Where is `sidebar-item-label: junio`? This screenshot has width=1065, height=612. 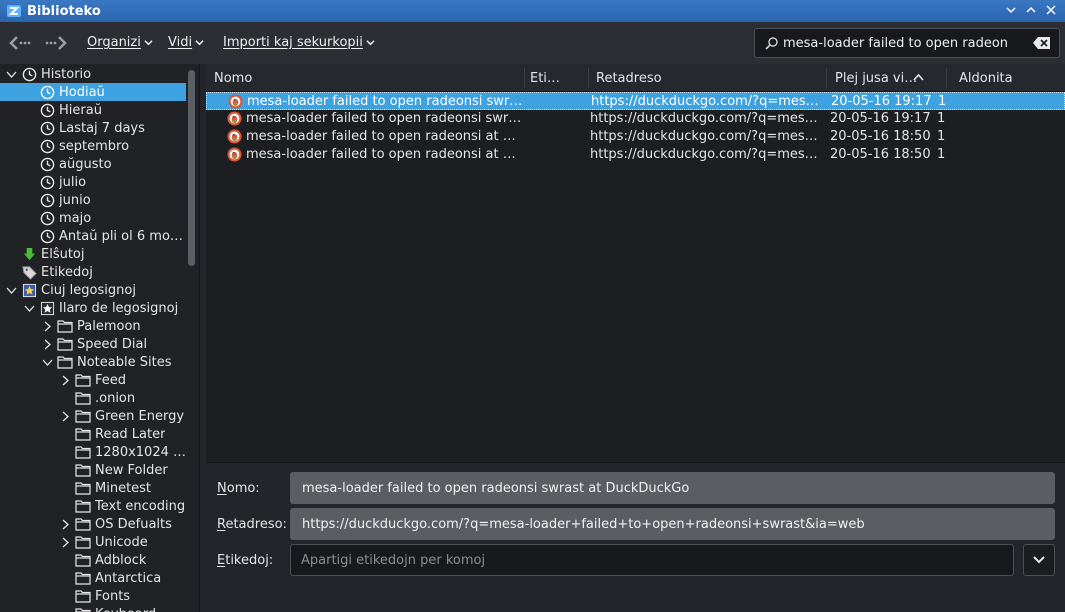
sidebar-item-label: junio is located at coordinates (75, 200).